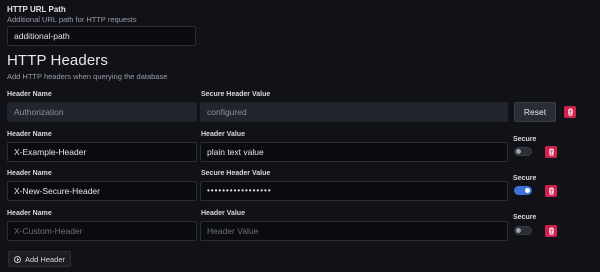 The width and height of the screenshot is (600, 272). Describe the element at coordinates (354, 191) in the screenshot. I see `secure-header-value-input: •••••••••••••••••` at that location.